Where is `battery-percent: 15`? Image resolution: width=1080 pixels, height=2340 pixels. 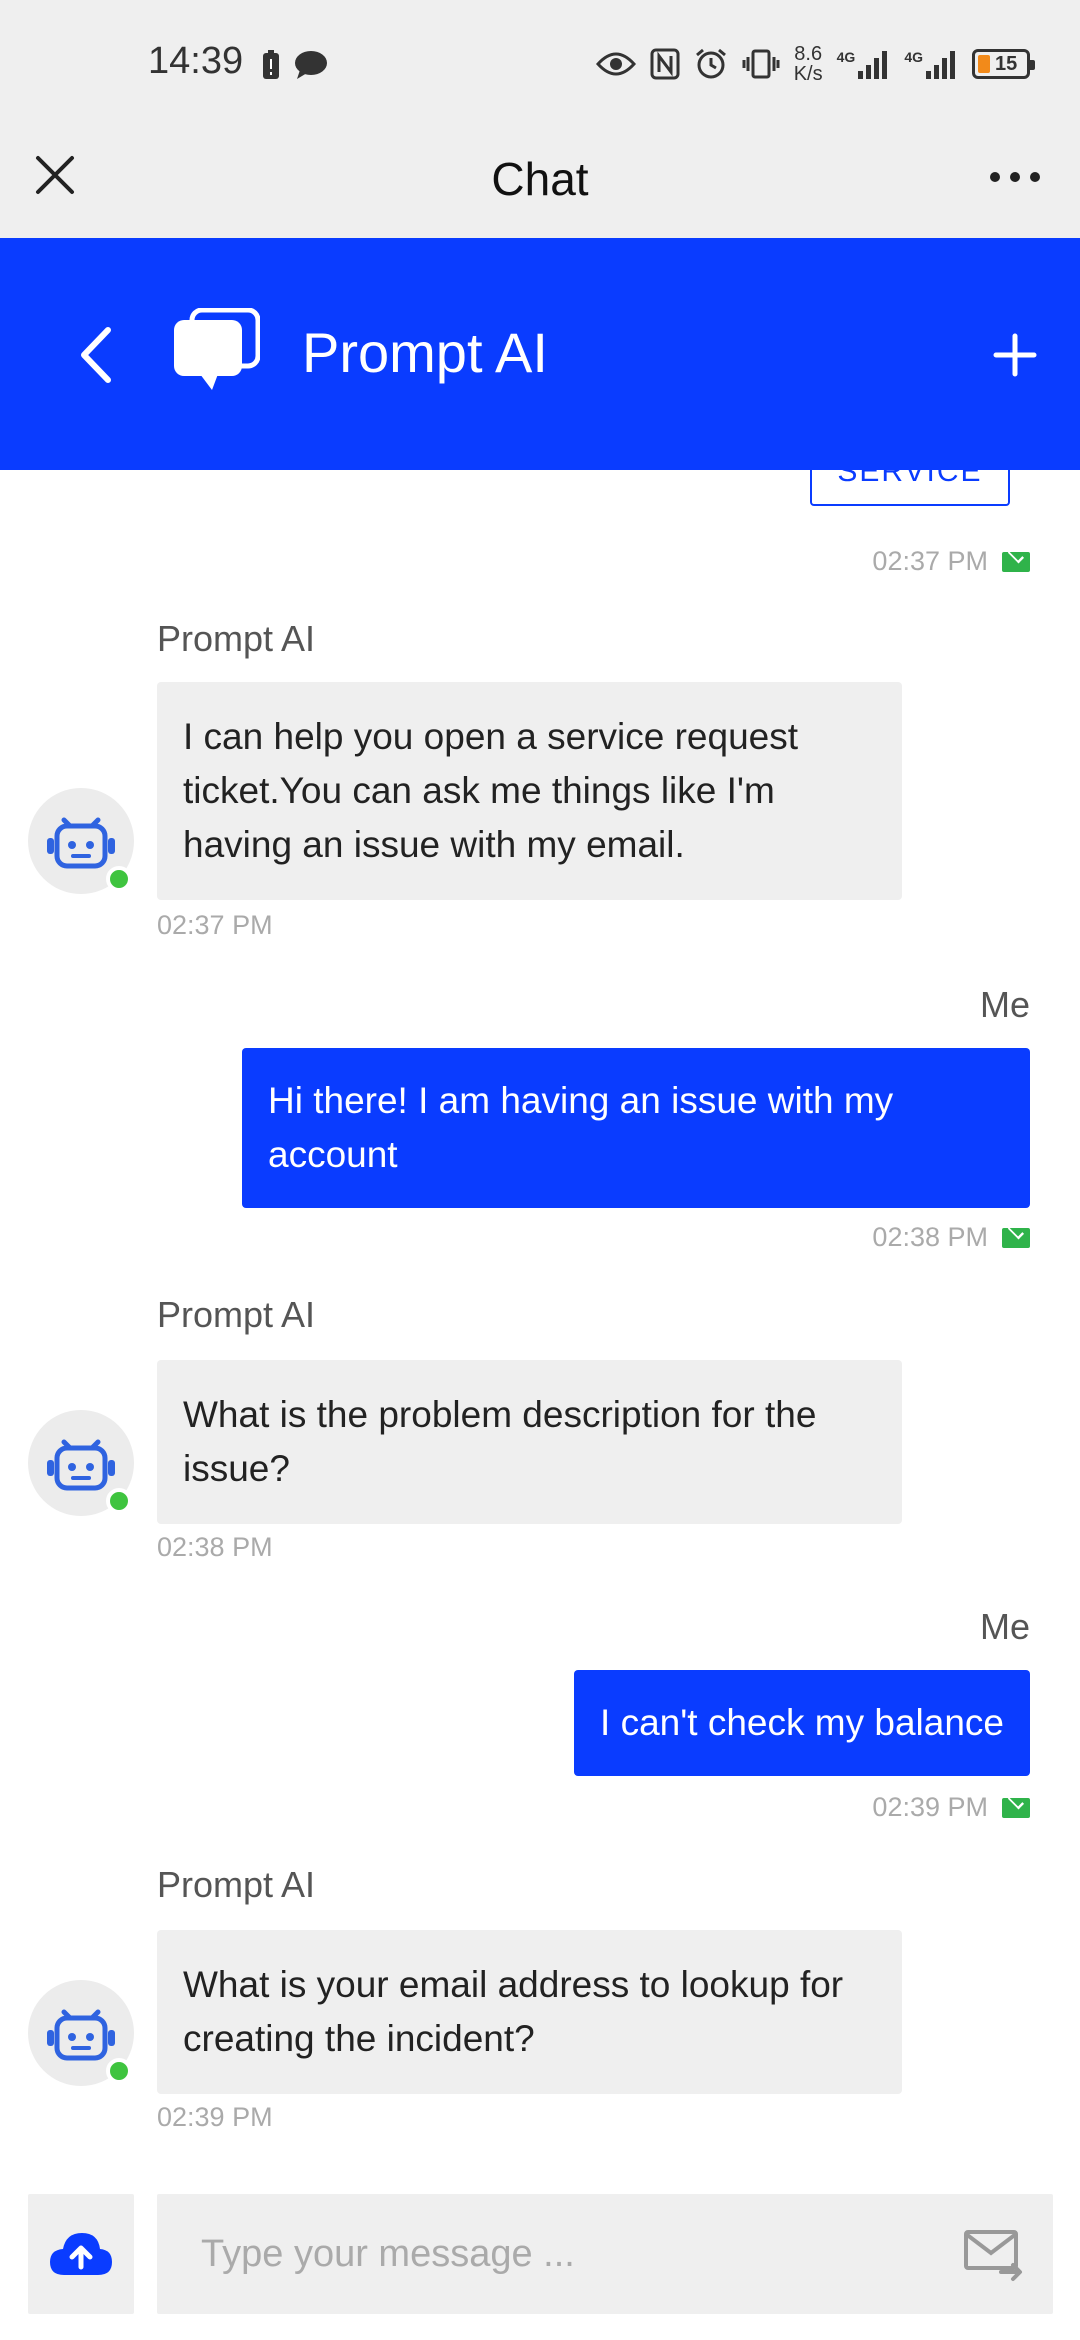
battery-percent: 15 is located at coordinates (1006, 63).